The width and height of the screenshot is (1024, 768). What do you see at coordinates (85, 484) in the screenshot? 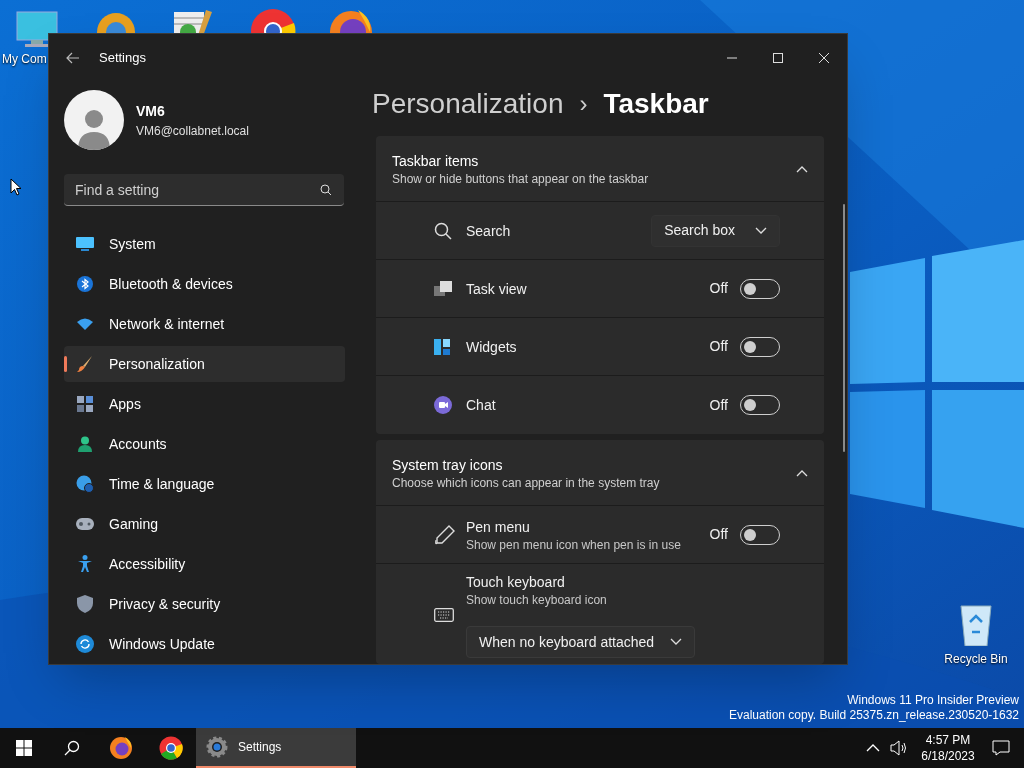
I see `globe-clock-icon` at bounding box center [85, 484].